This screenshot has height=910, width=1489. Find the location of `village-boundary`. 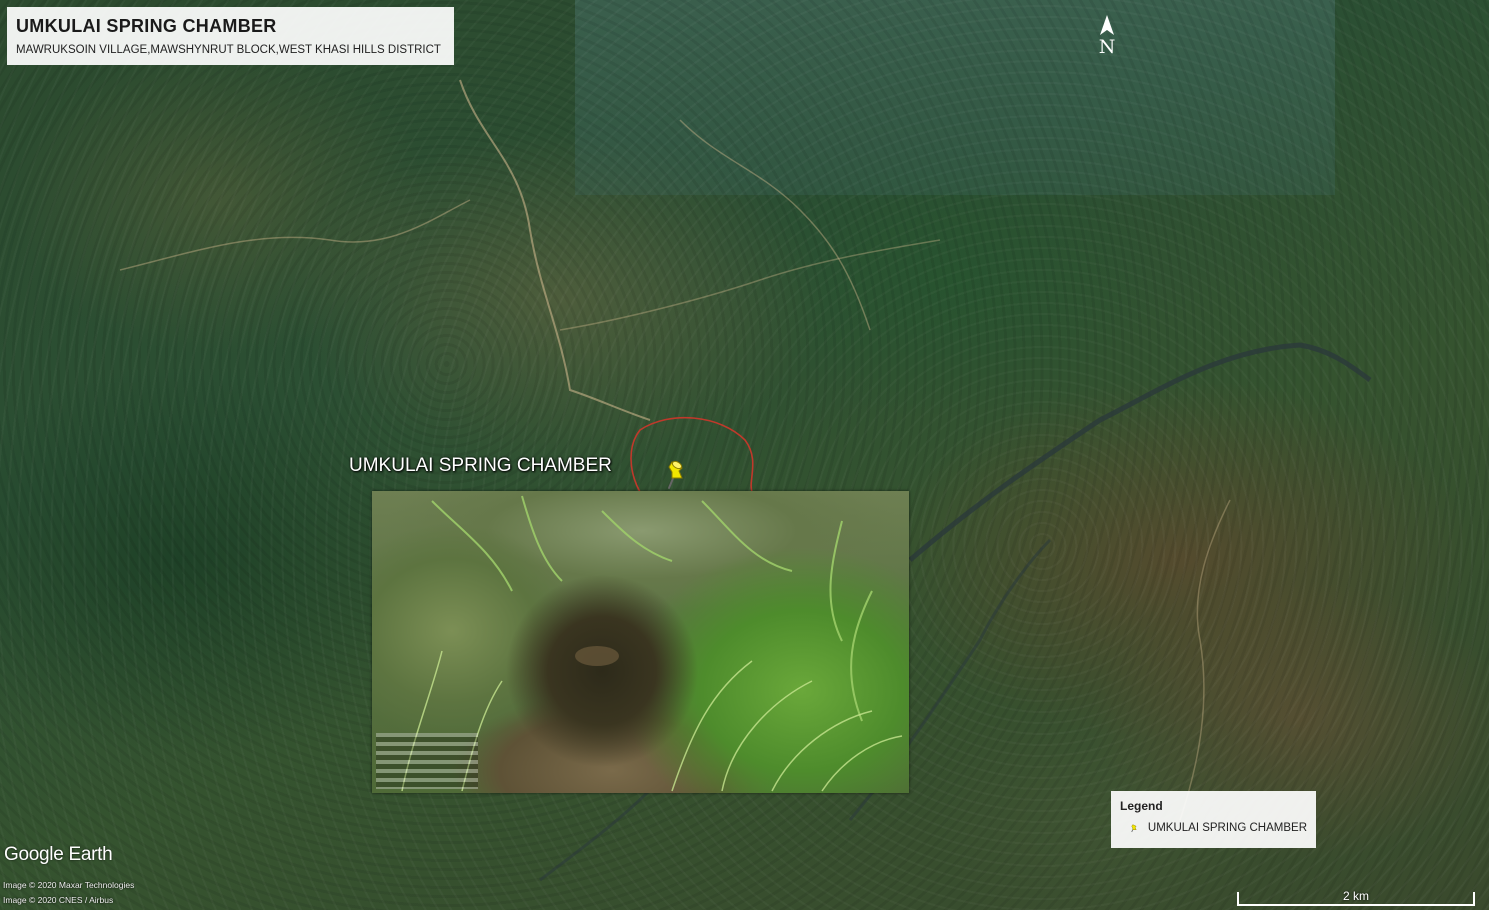

village-boundary is located at coordinates (692, 454).